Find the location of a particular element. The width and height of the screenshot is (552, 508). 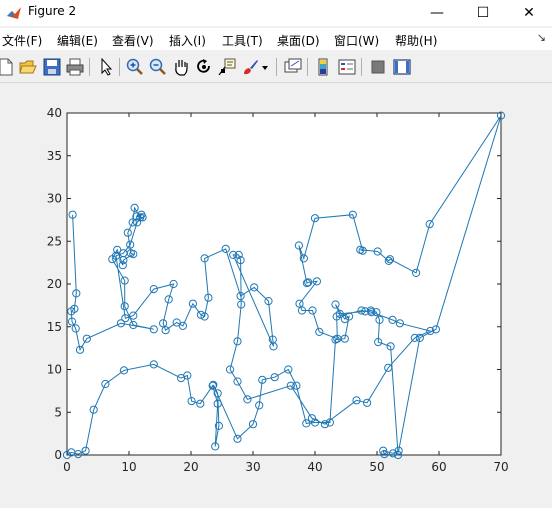

insert-legend-icon is located at coordinates (347, 67).